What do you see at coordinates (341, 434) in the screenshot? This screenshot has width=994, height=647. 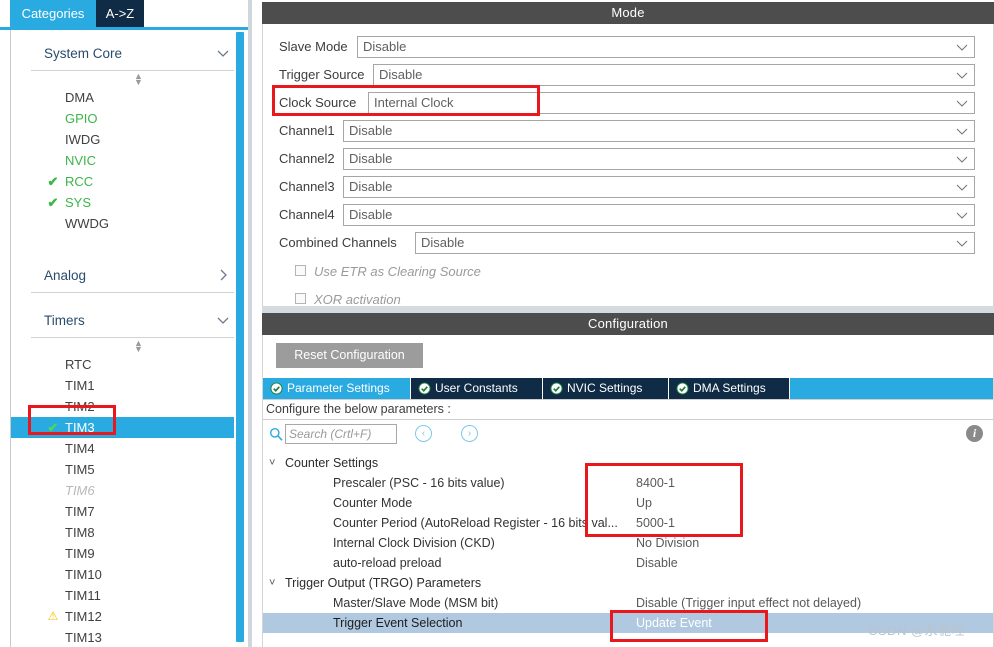 I see `search-input` at bounding box center [341, 434].